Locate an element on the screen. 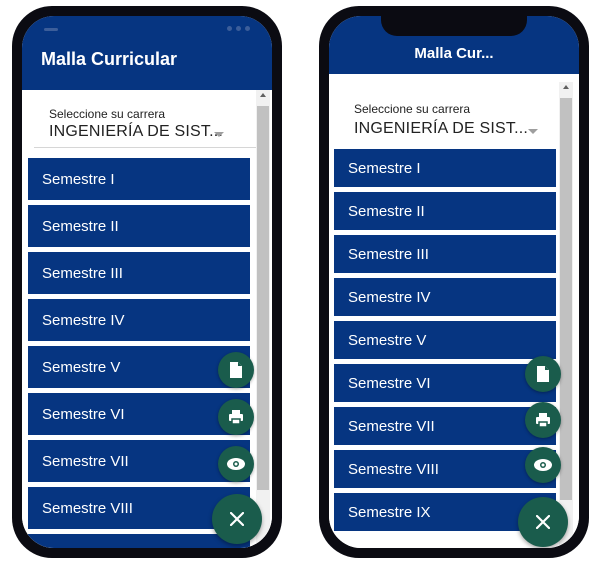 The width and height of the screenshot is (606, 564). phone-notch is located at coordinates (454, 26).